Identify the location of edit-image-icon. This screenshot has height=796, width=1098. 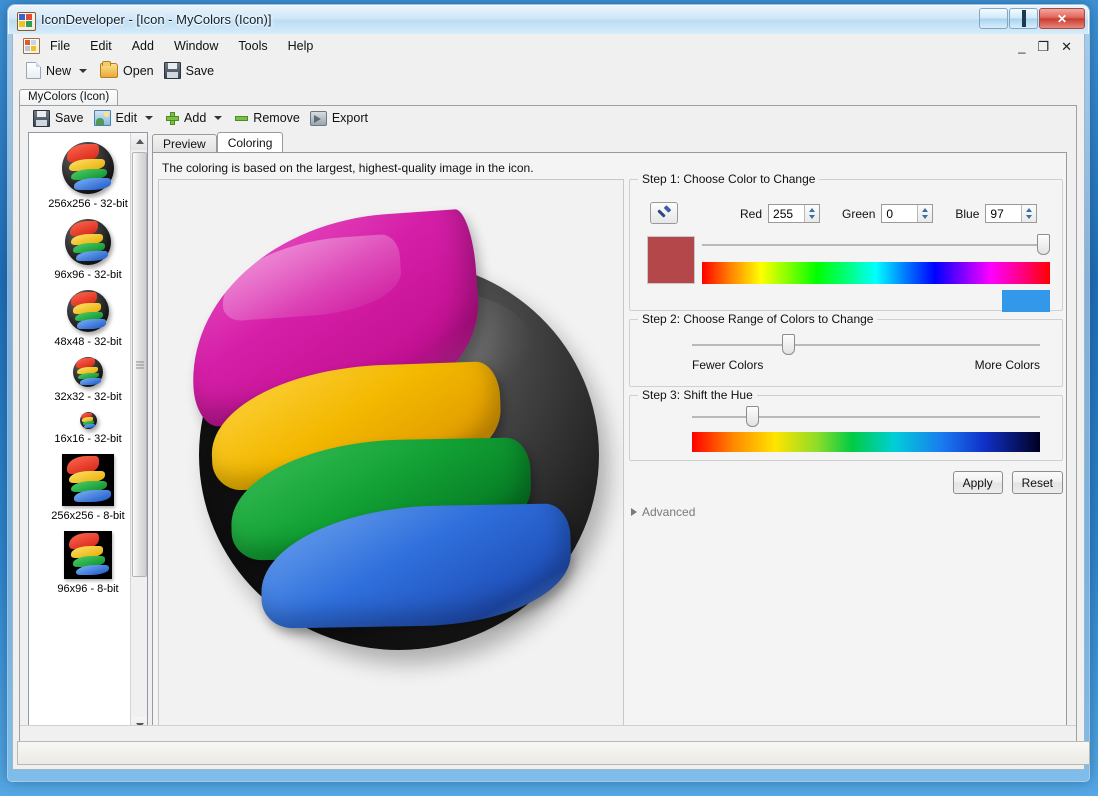
(102, 118).